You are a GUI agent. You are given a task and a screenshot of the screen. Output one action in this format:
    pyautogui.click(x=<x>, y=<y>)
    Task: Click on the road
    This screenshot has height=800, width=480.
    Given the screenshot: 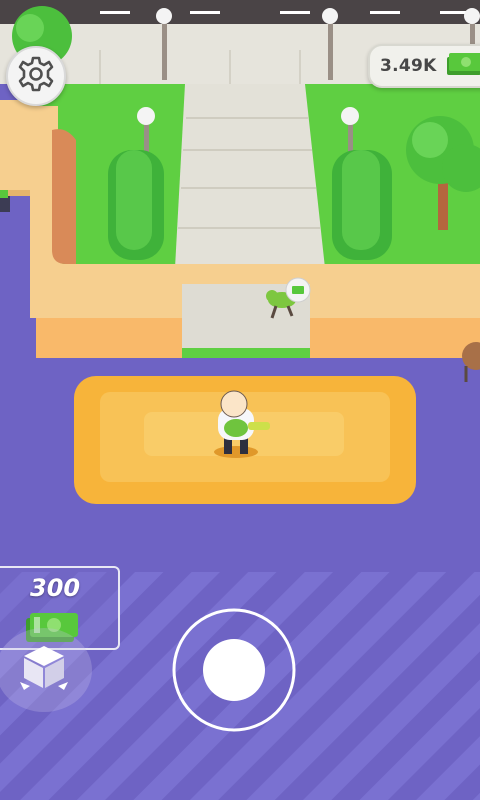 What is the action you would take?
    pyautogui.click(x=240, y=13)
    